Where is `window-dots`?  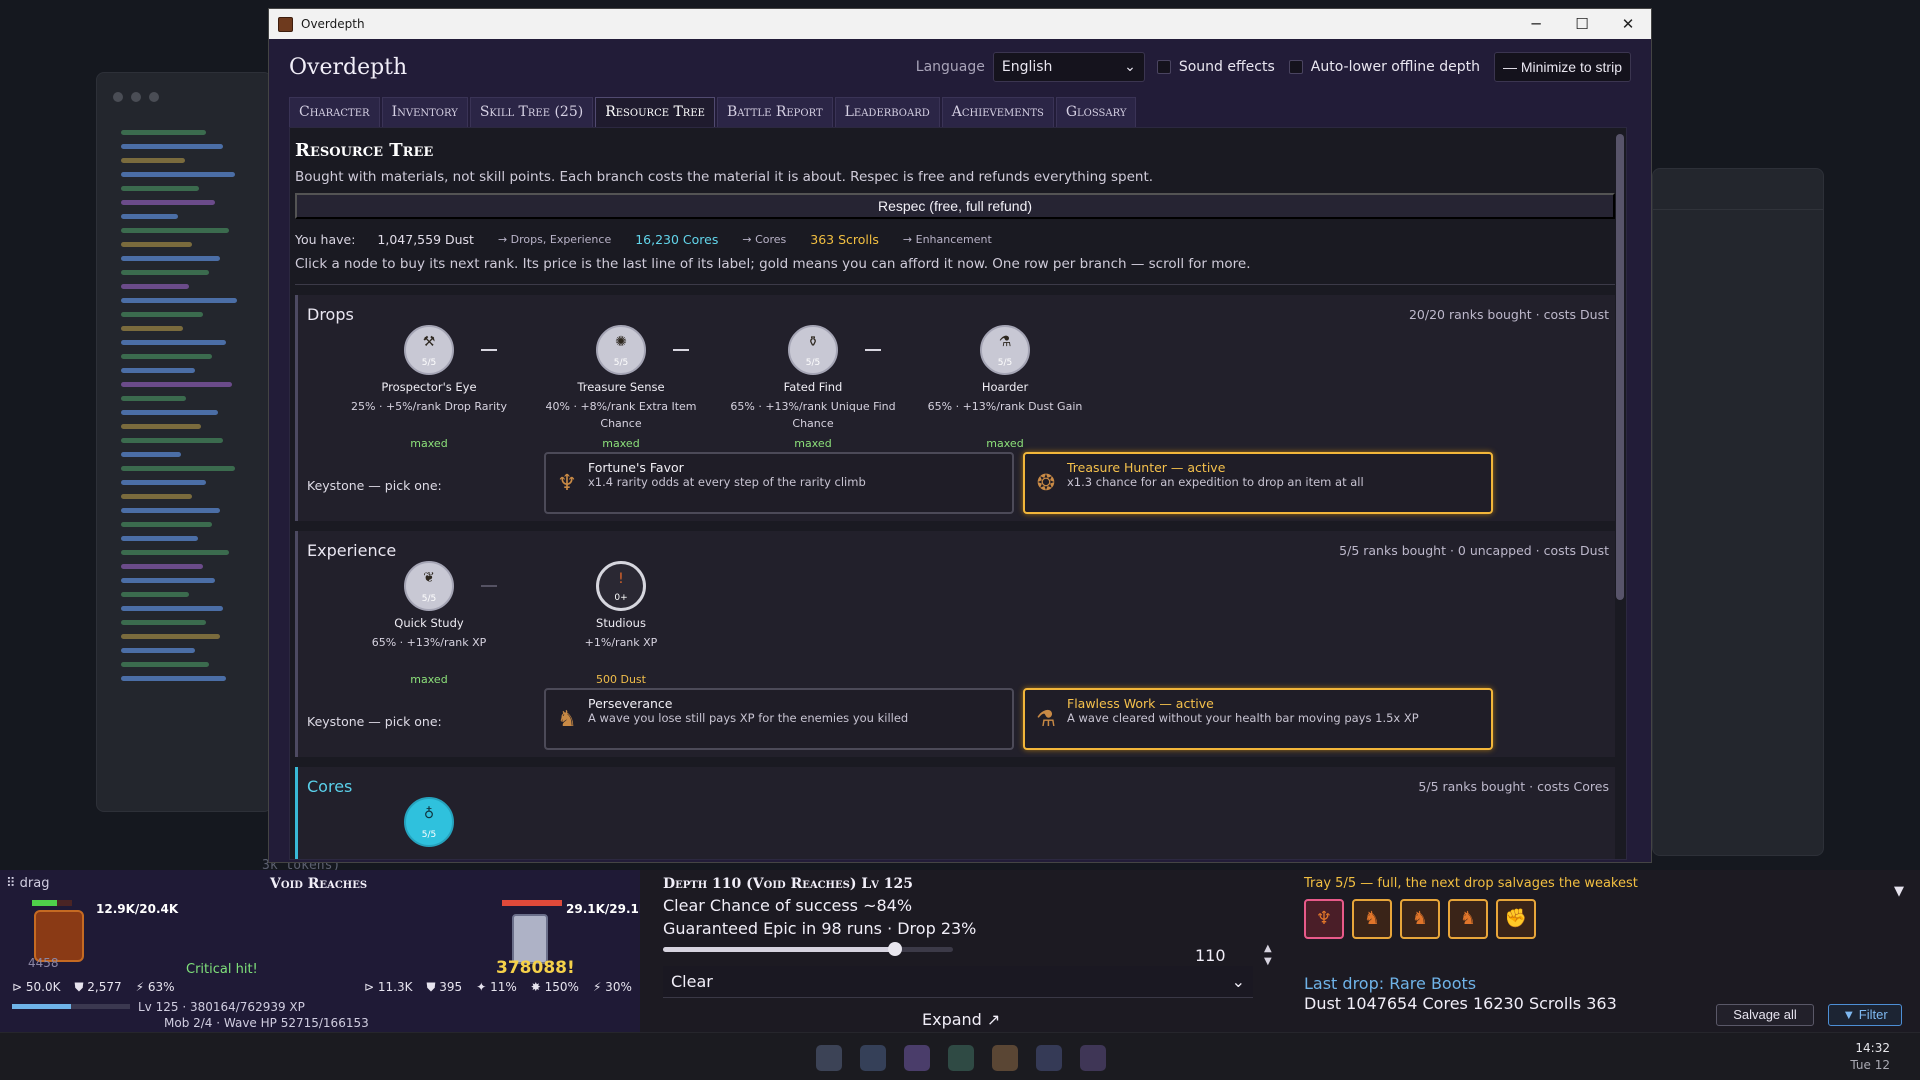 window-dots is located at coordinates (140, 96).